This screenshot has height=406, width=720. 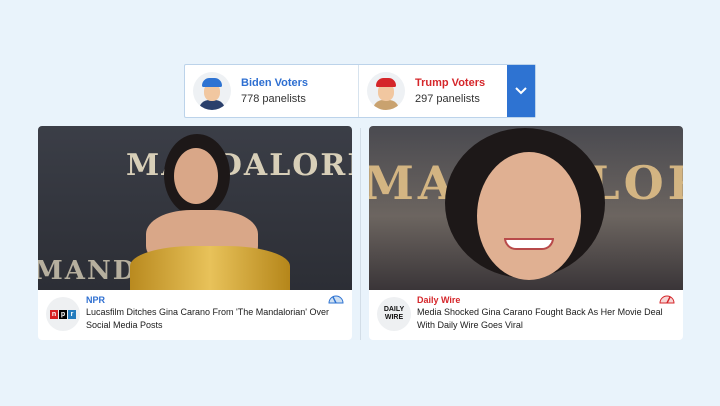 I want to click on daily-wire-logo: DAILY WIRE, so click(x=394, y=314).